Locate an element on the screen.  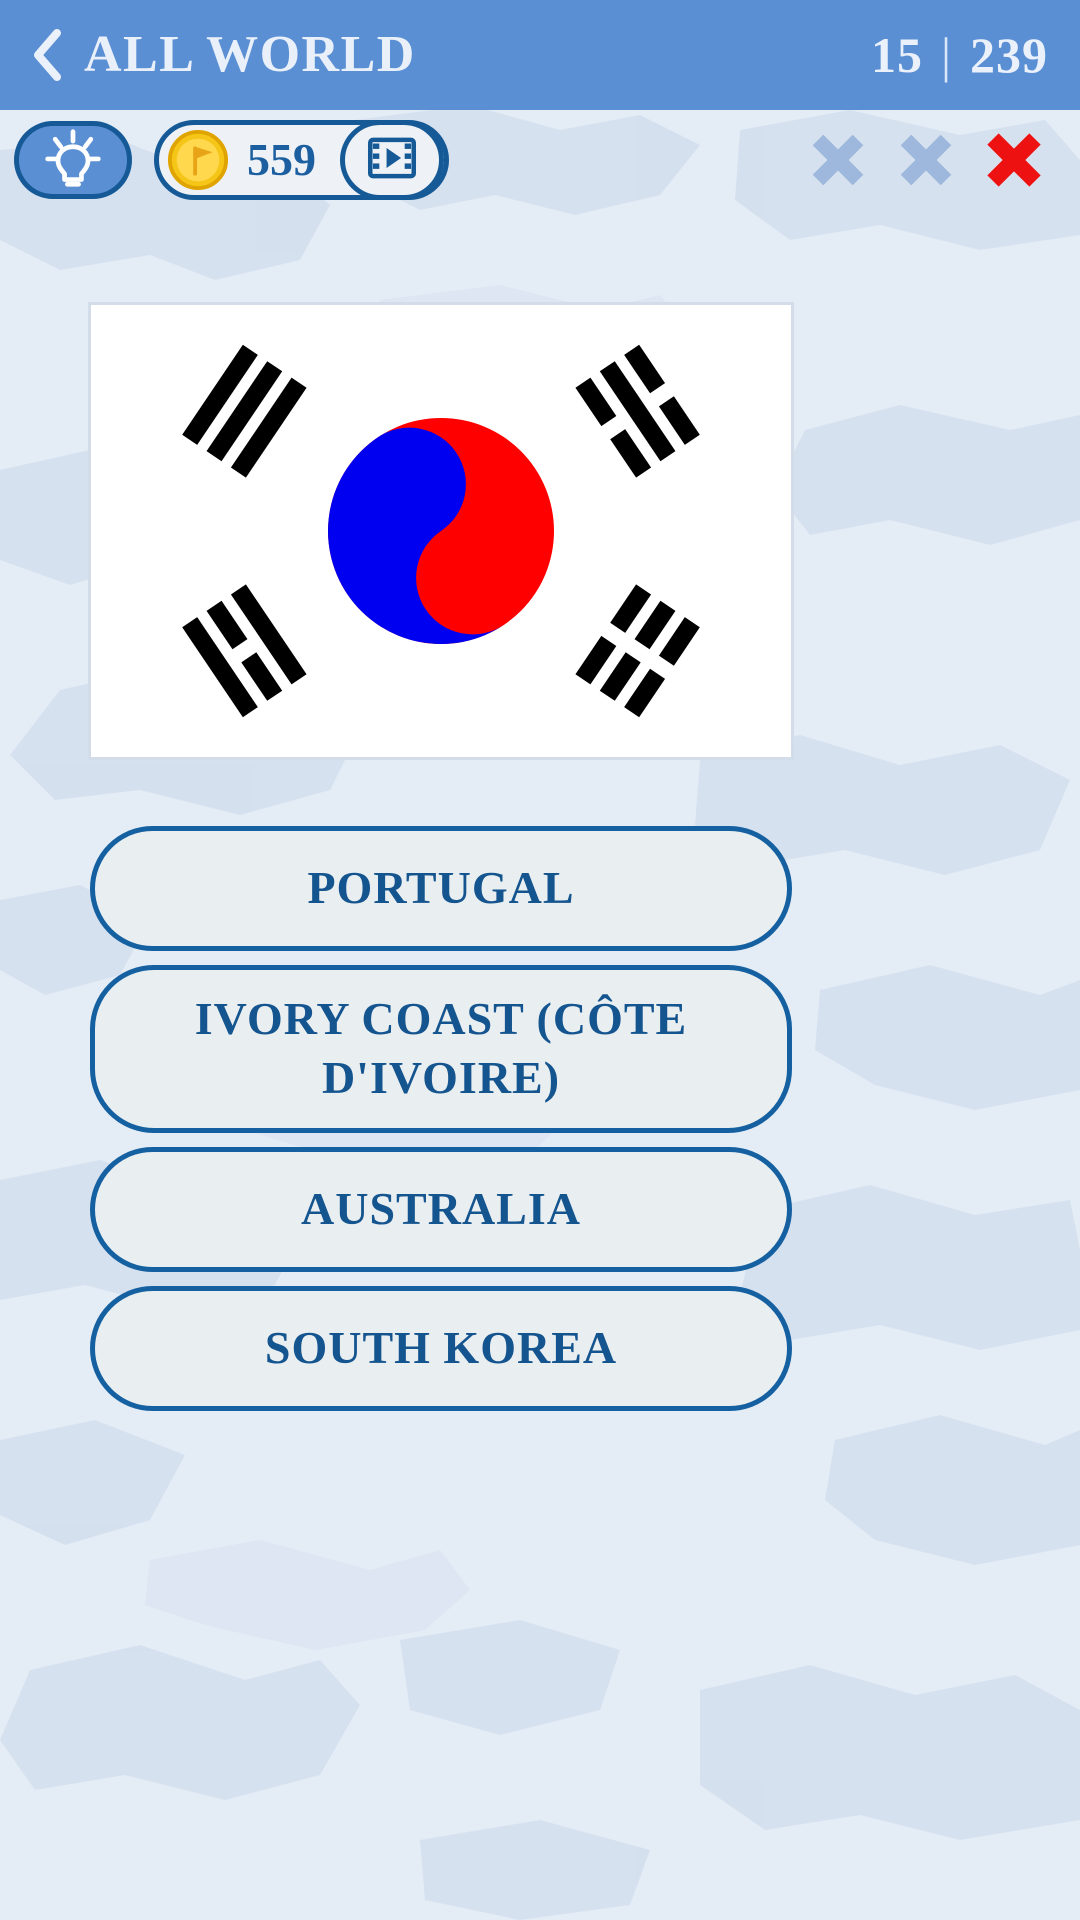
page-title: ALL WORLD is located at coordinates (250, 54).